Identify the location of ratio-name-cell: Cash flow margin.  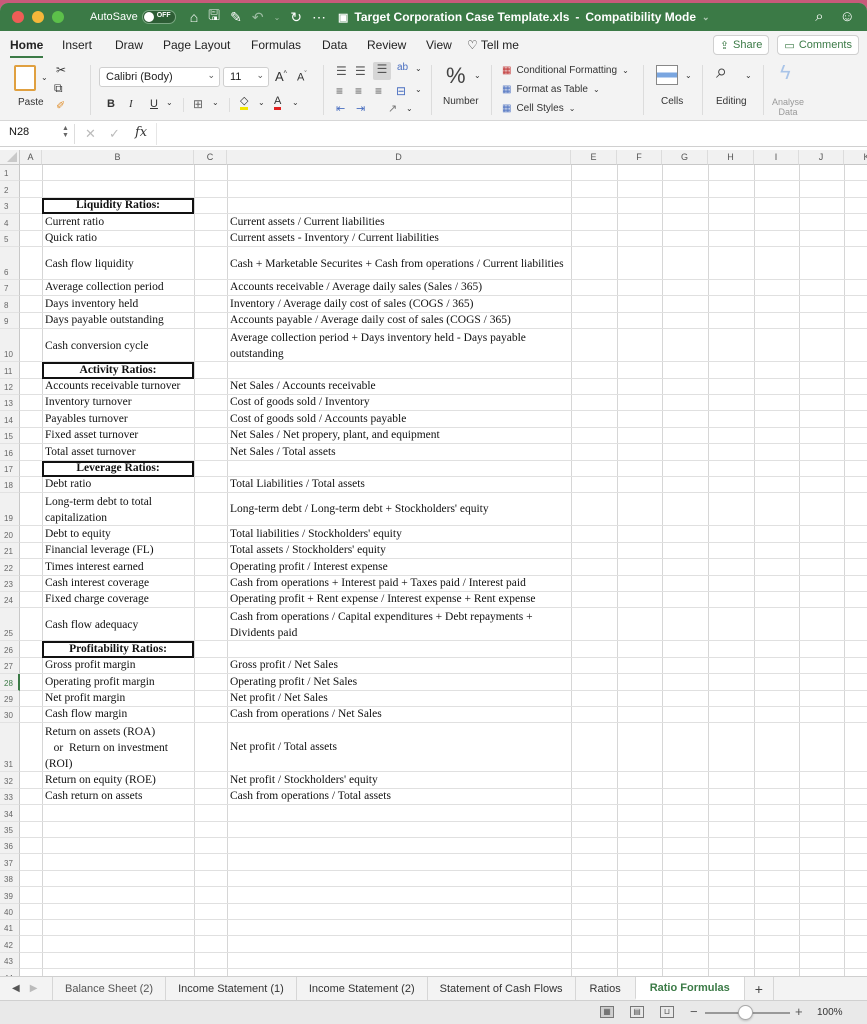
(118, 715).